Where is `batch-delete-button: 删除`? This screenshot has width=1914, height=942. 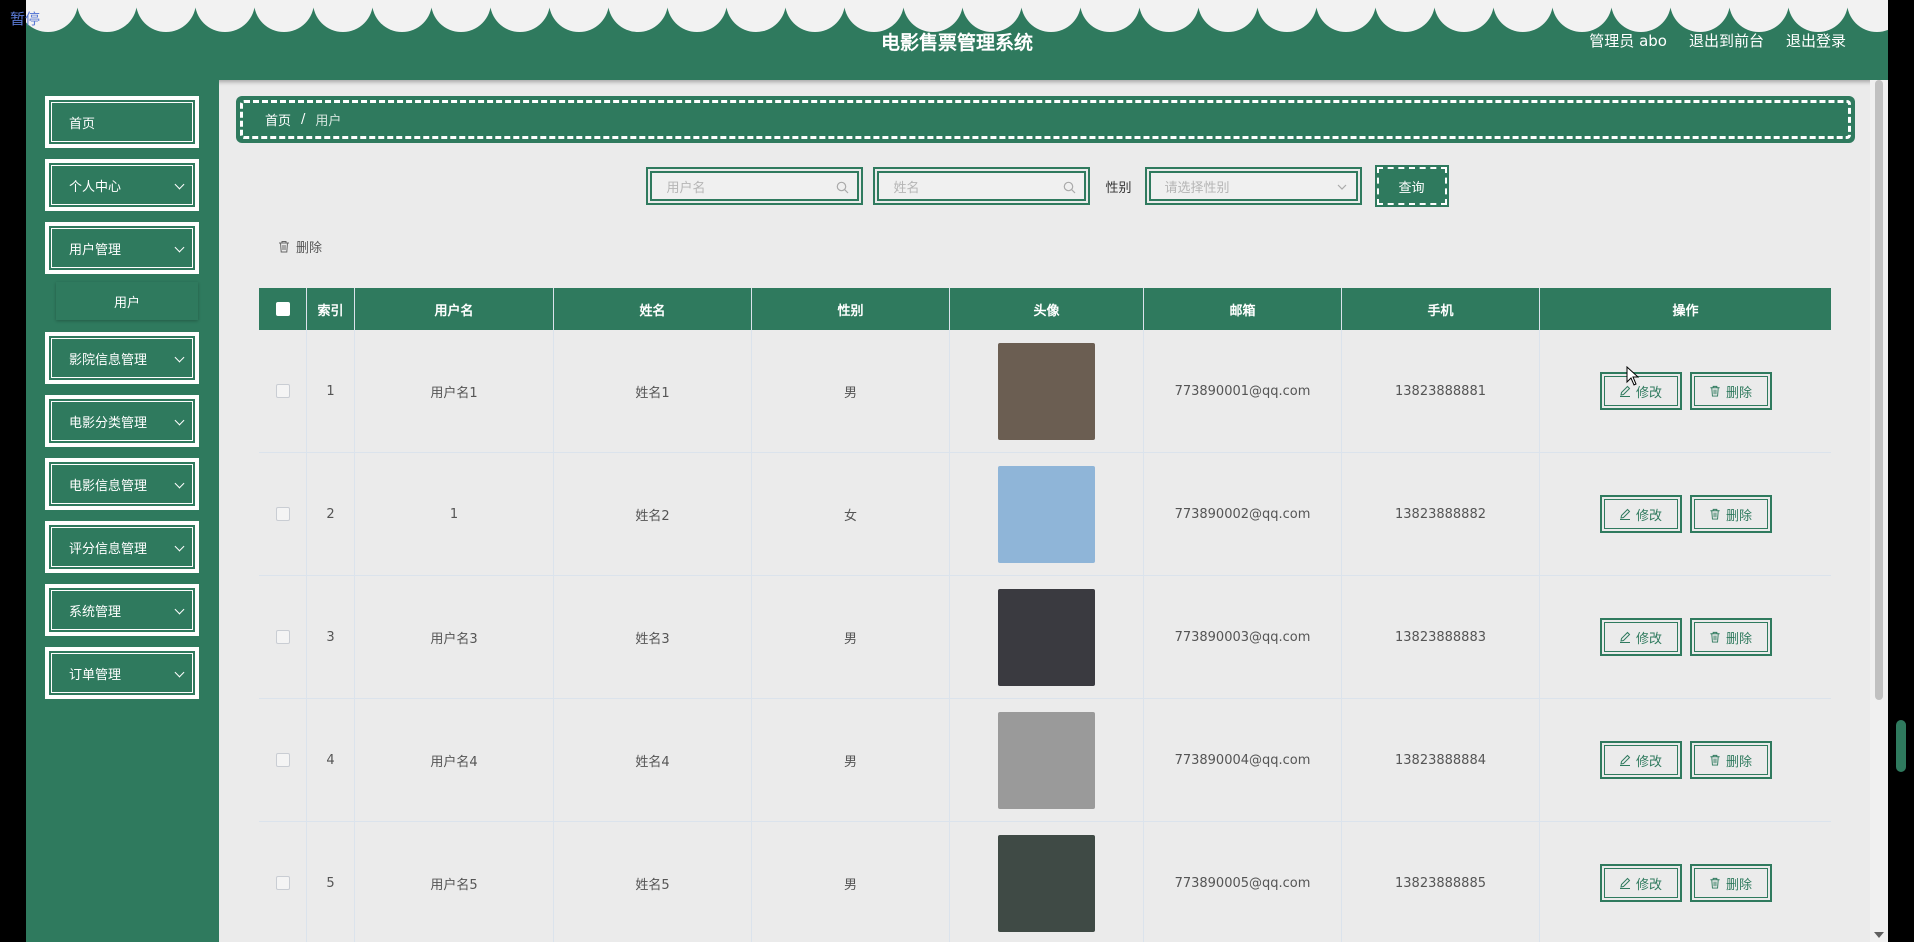 batch-delete-button: 删除 is located at coordinates (300, 246).